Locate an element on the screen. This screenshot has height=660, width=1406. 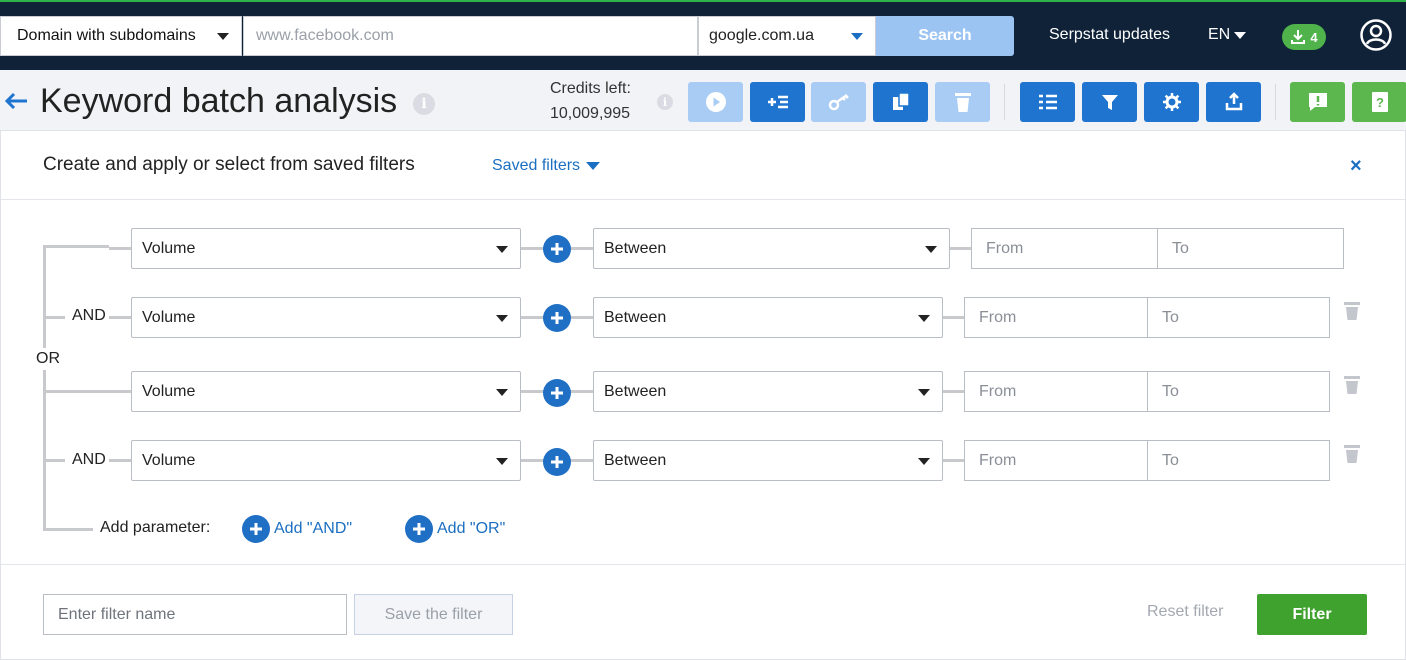
keys-button is located at coordinates (838, 102).